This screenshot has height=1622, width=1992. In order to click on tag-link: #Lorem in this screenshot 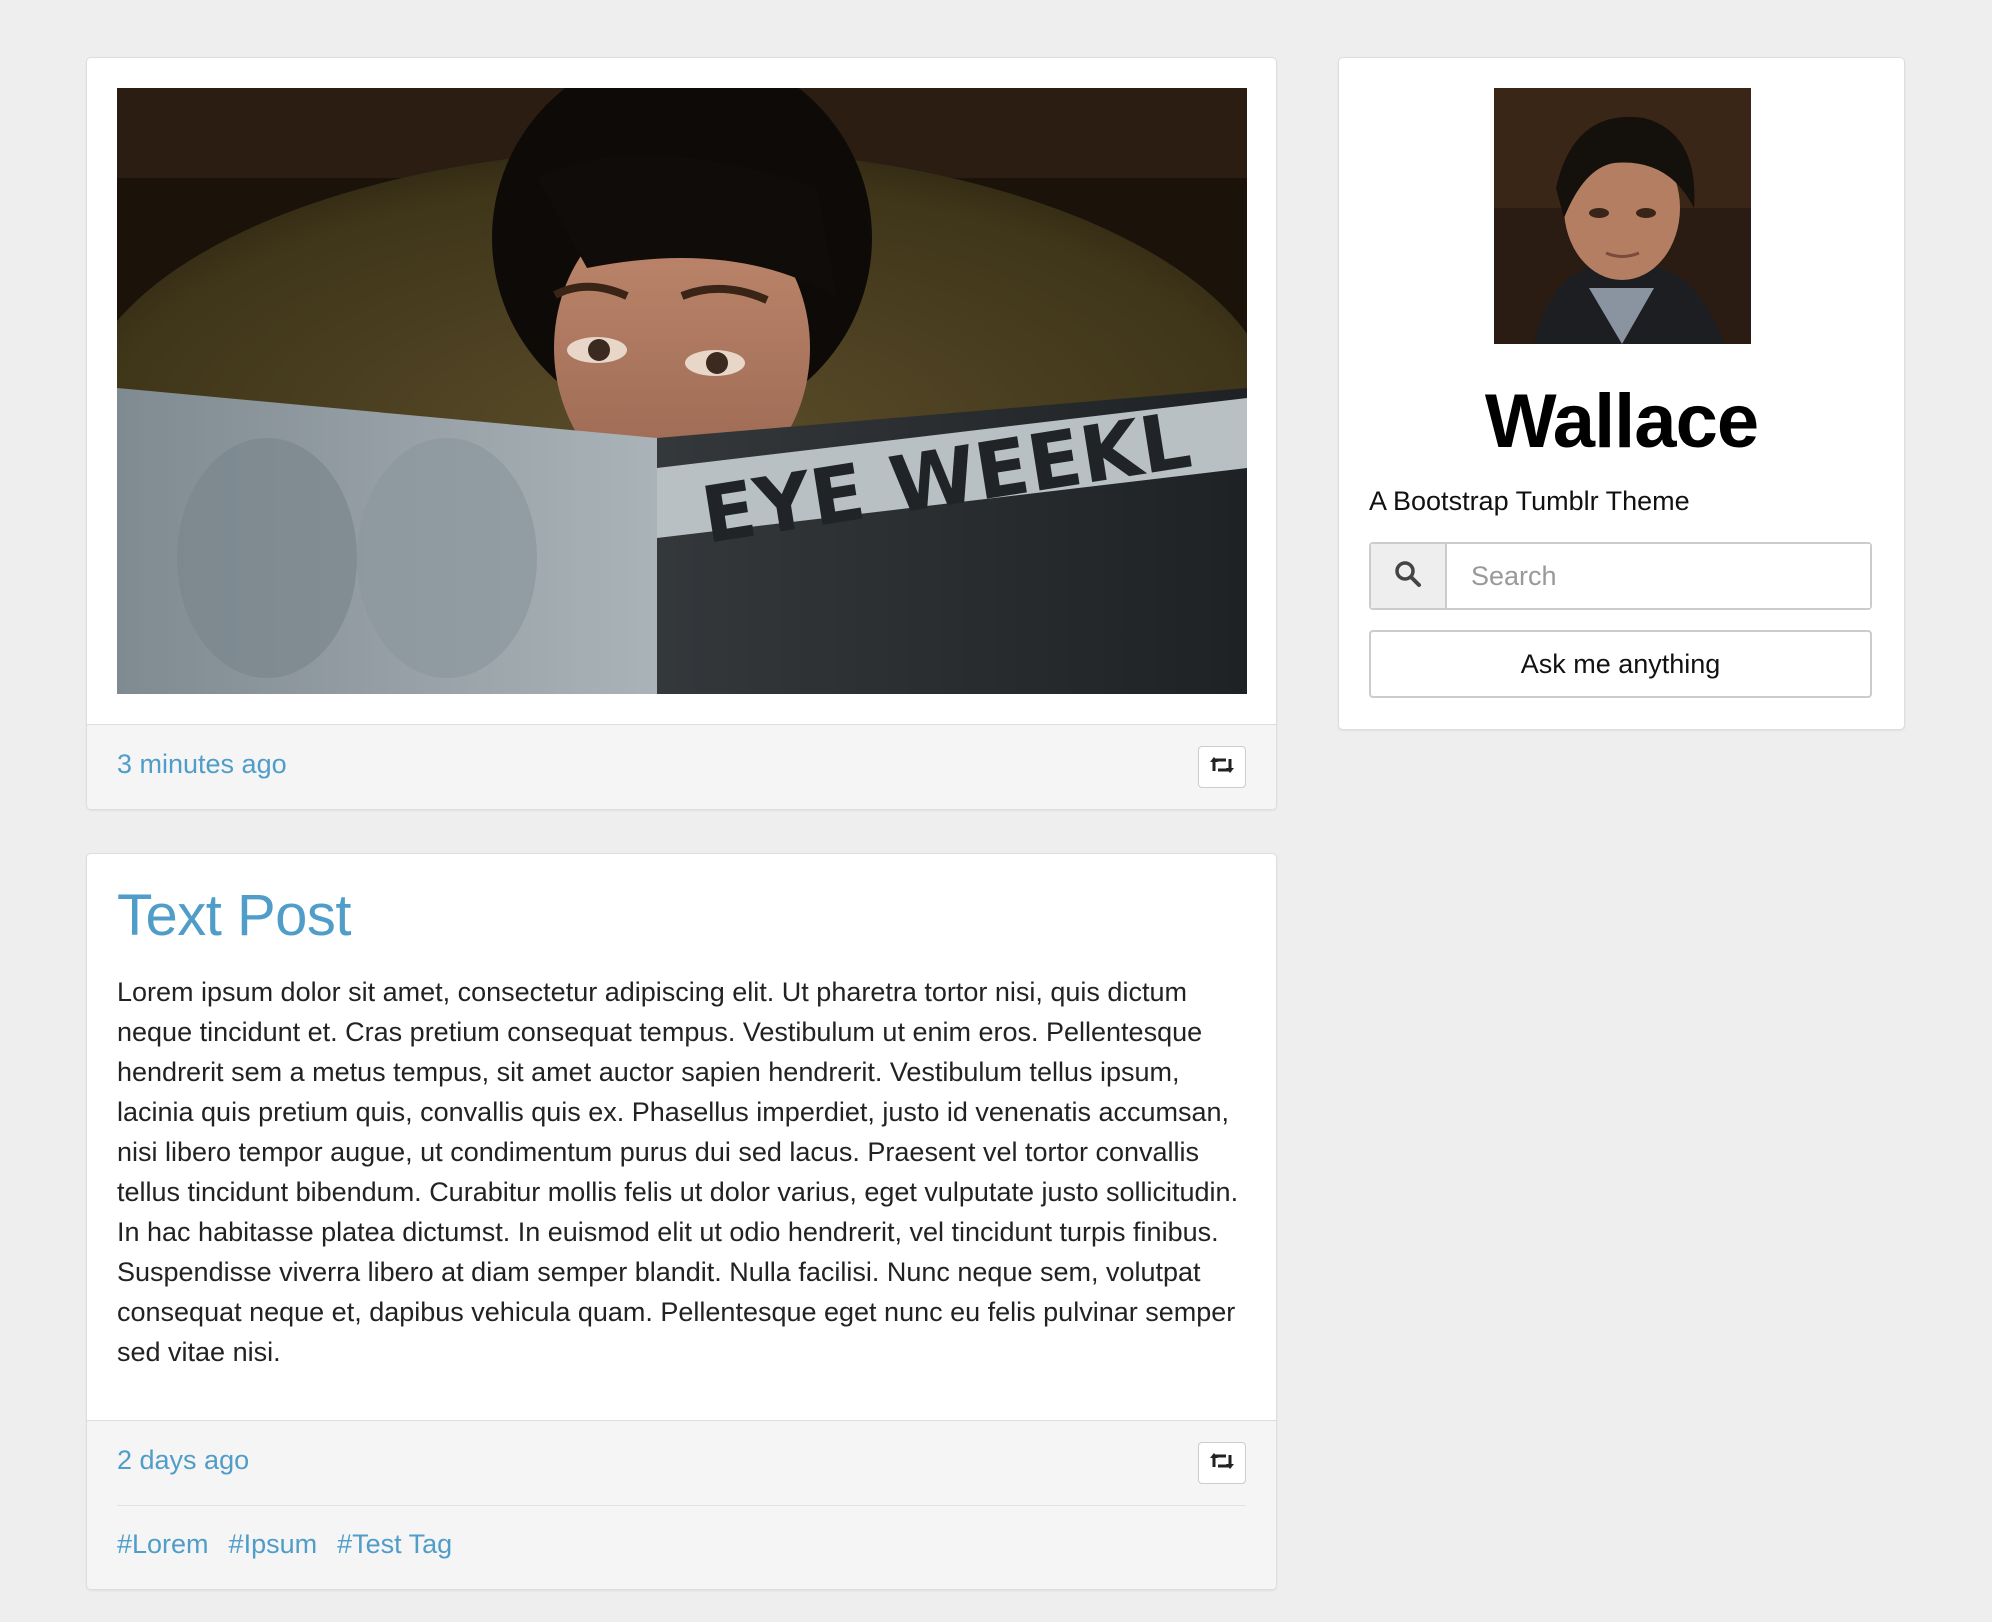, I will do `click(163, 1544)`.